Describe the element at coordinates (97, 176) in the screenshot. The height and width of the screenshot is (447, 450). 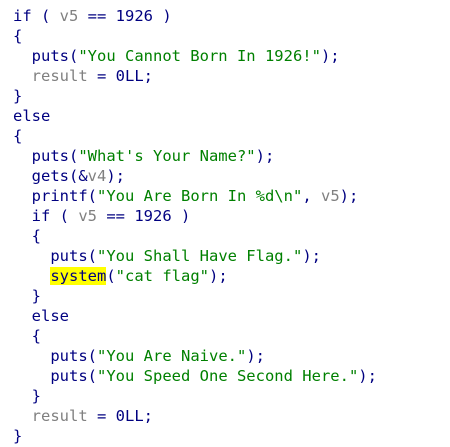
I see `variable-token: v4` at that location.